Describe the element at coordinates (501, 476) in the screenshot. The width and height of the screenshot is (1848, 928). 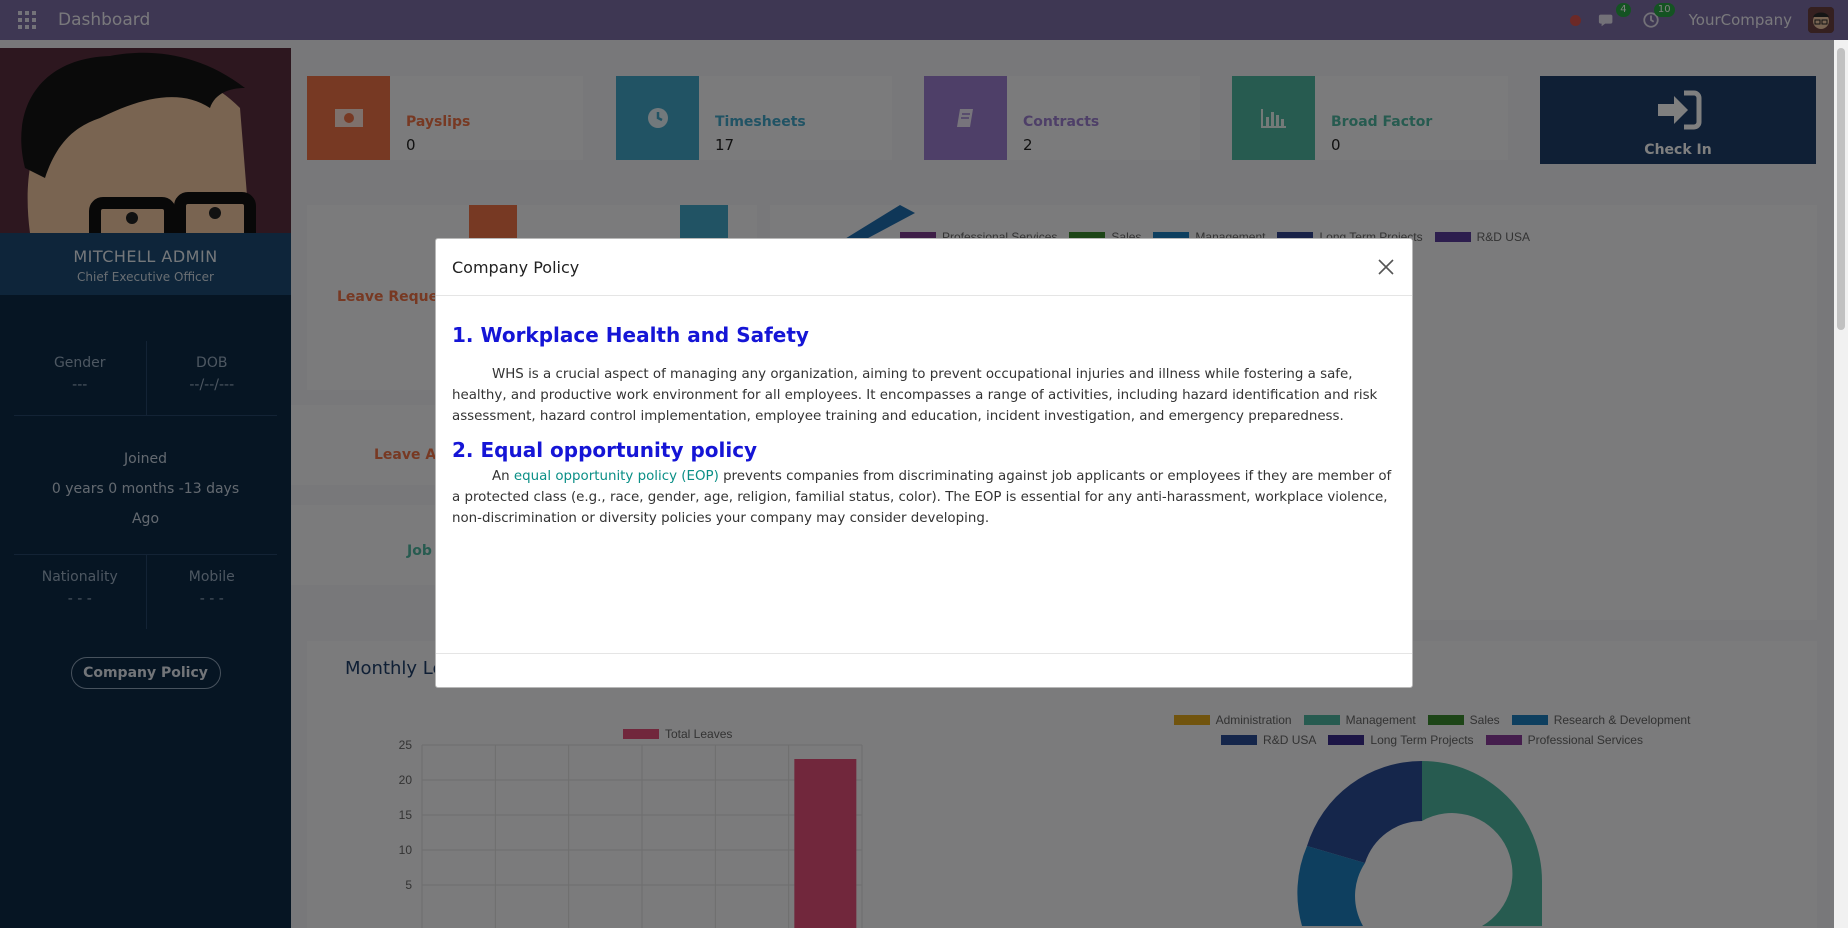
I see `section2-prefix: An` at that location.